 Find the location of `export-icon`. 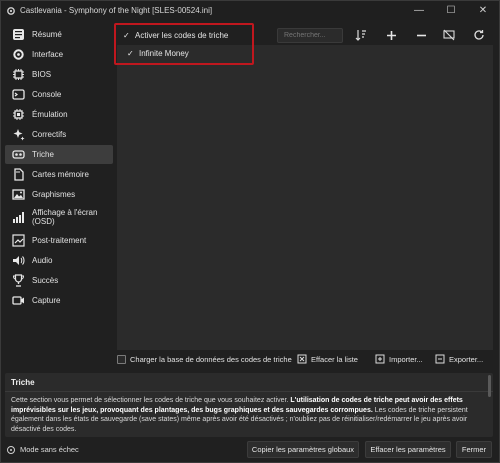

export-icon is located at coordinates (440, 359).